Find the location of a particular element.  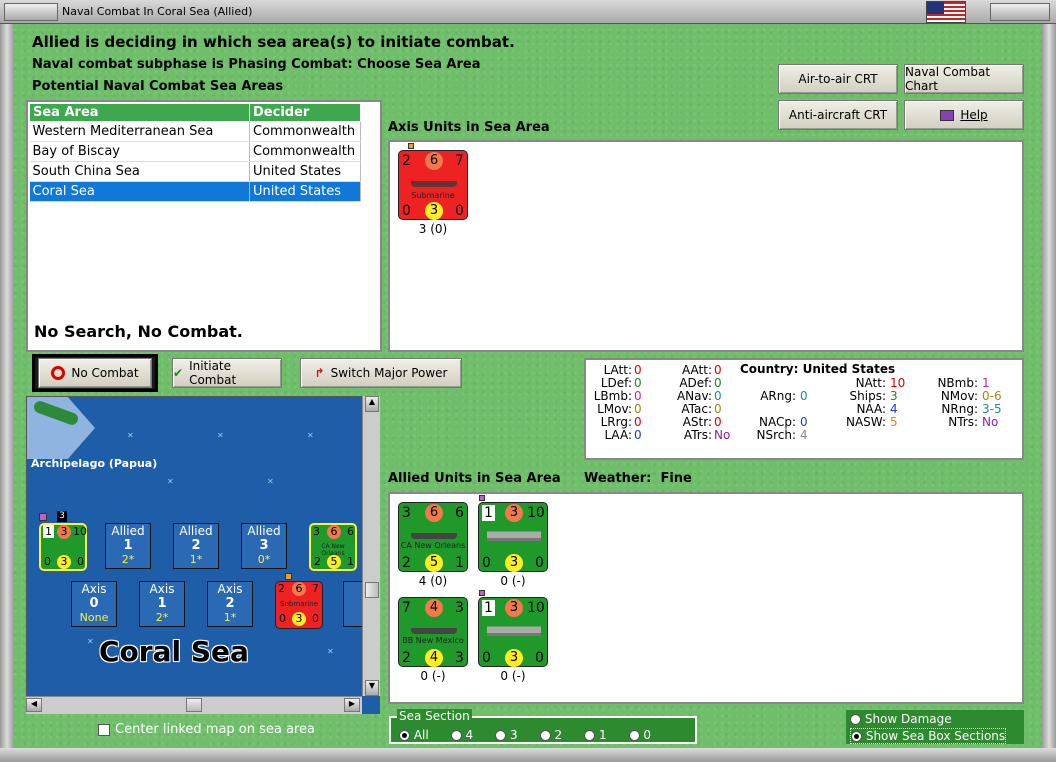

marker-icon is located at coordinates (482, 593).